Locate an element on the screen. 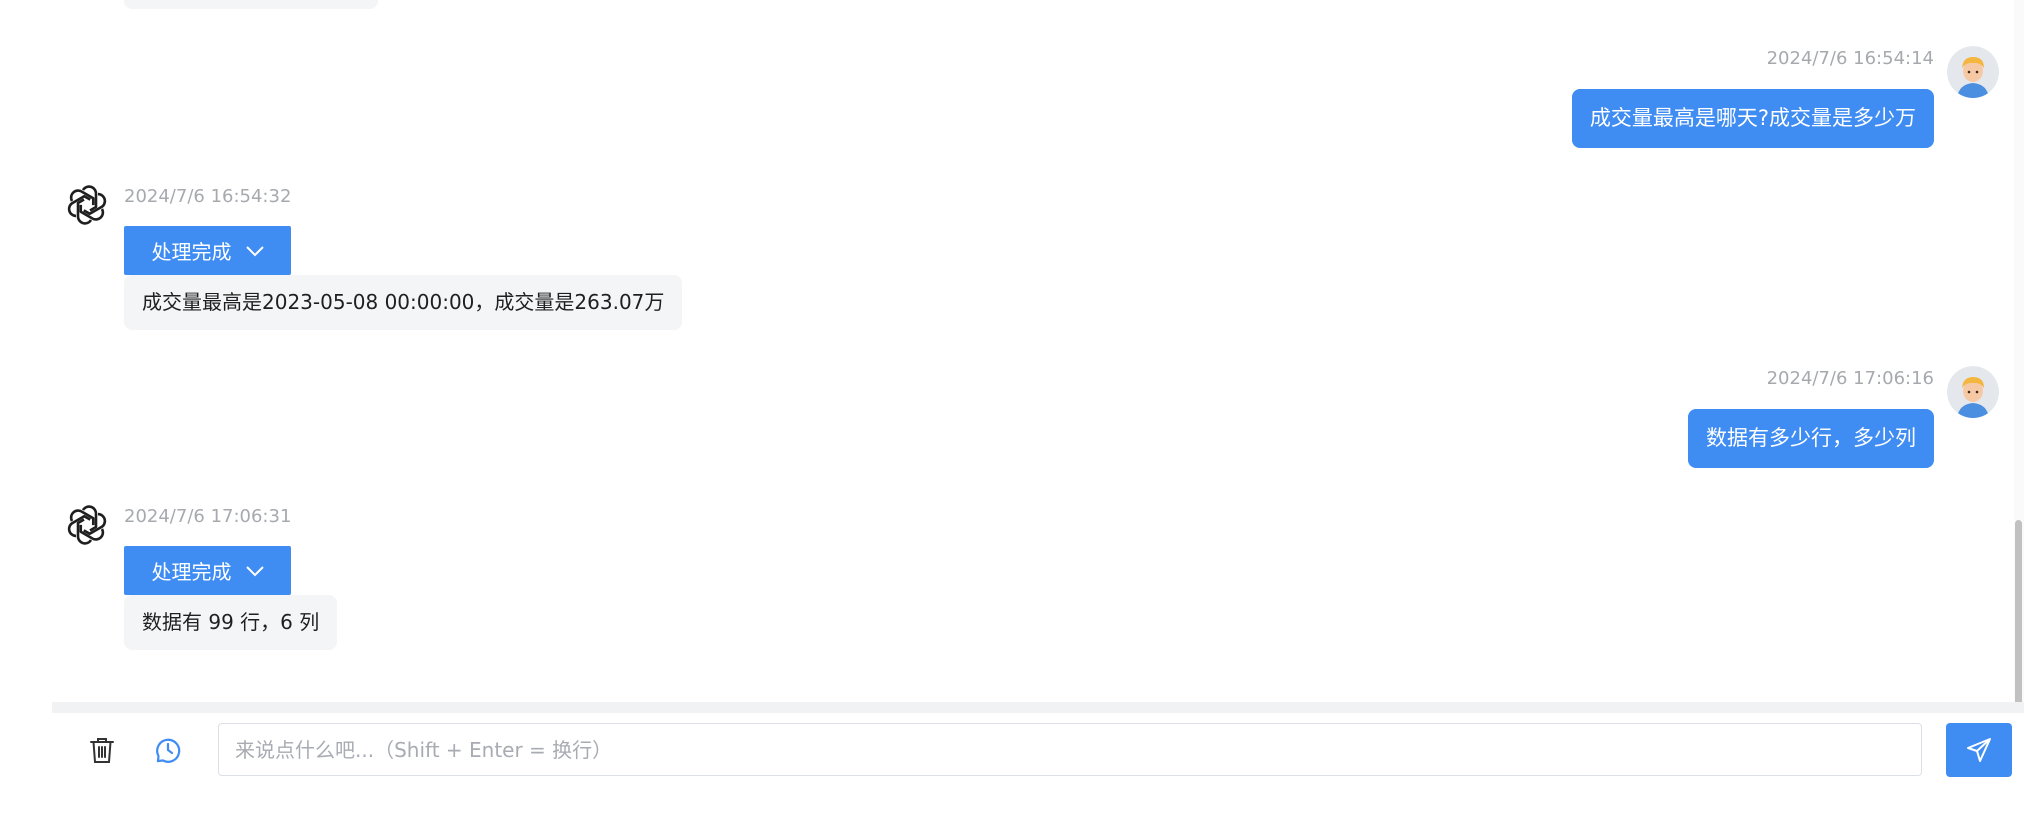 This screenshot has height=816, width=2024. message-timestamp: 2024/7/6 17:06:31 is located at coordinates (208, 516).